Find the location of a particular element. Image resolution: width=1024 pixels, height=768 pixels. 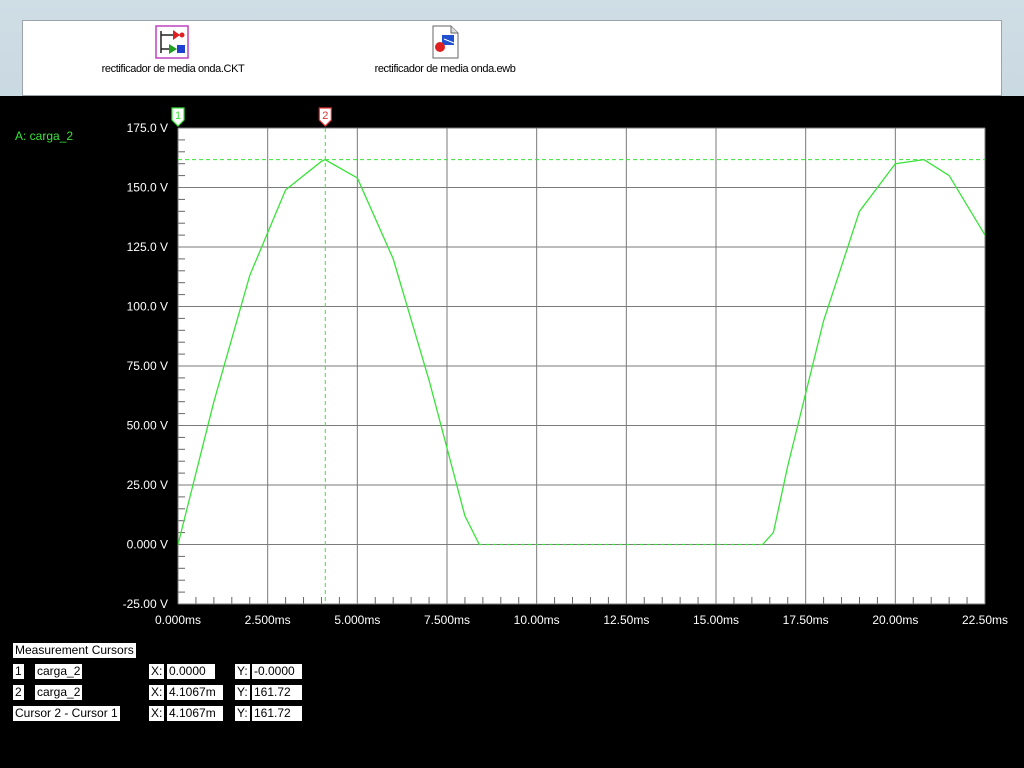

x-tick-label: 5.000ms is located at coordinates (357, 620).